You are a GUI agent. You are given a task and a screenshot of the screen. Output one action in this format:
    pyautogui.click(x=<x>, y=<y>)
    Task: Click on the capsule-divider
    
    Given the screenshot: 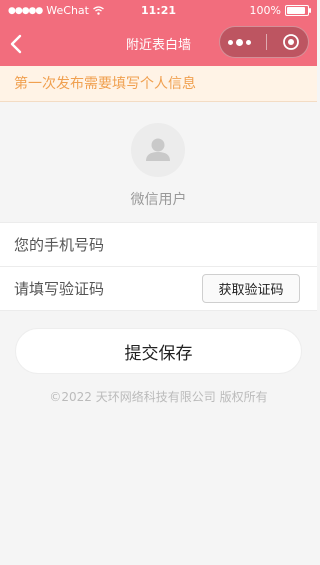 What is the action you would take?
    pyautogui.click(x=266, y=42)
    